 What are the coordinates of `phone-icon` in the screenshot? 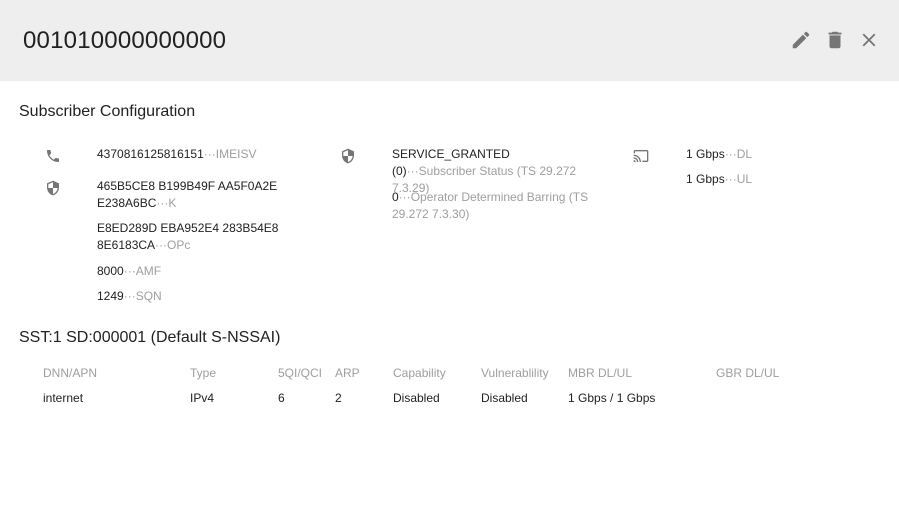 It's located at (53, 156).